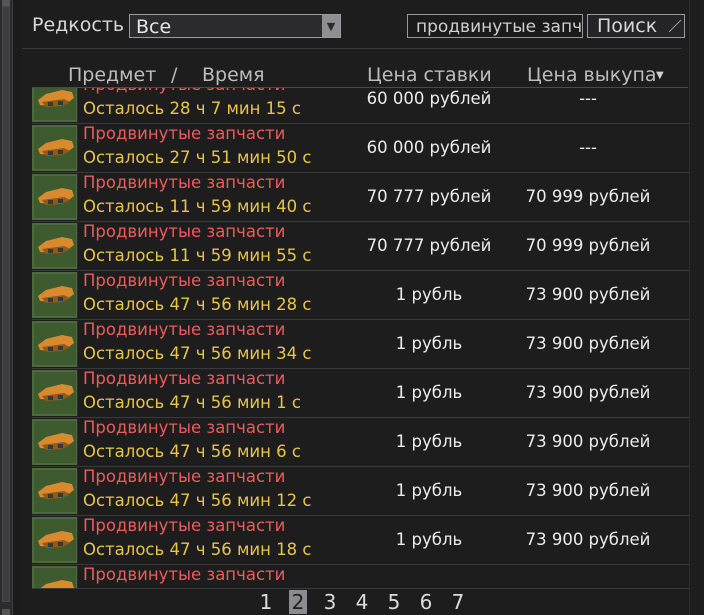  I want to click on search-input: продвинутые запч, so click(495, 26).